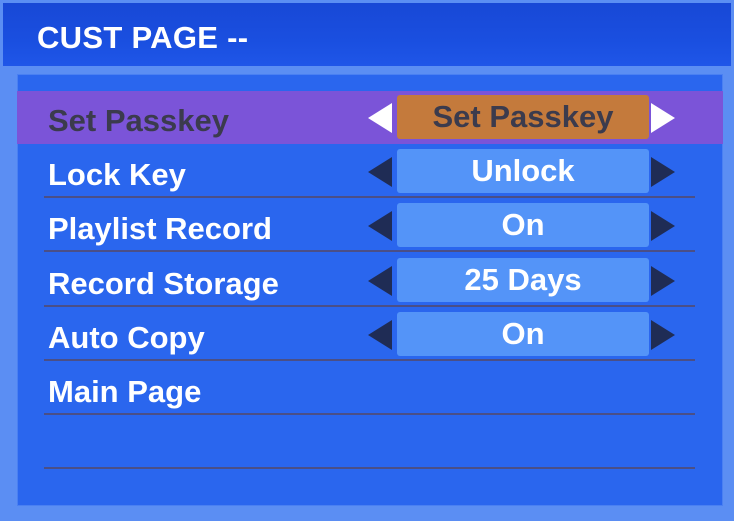 Image resolution: width=734 pixels, height=521 pixels. I want to click on menu-item-record-storage: Record Storage 25 Days, so click(370, 280).